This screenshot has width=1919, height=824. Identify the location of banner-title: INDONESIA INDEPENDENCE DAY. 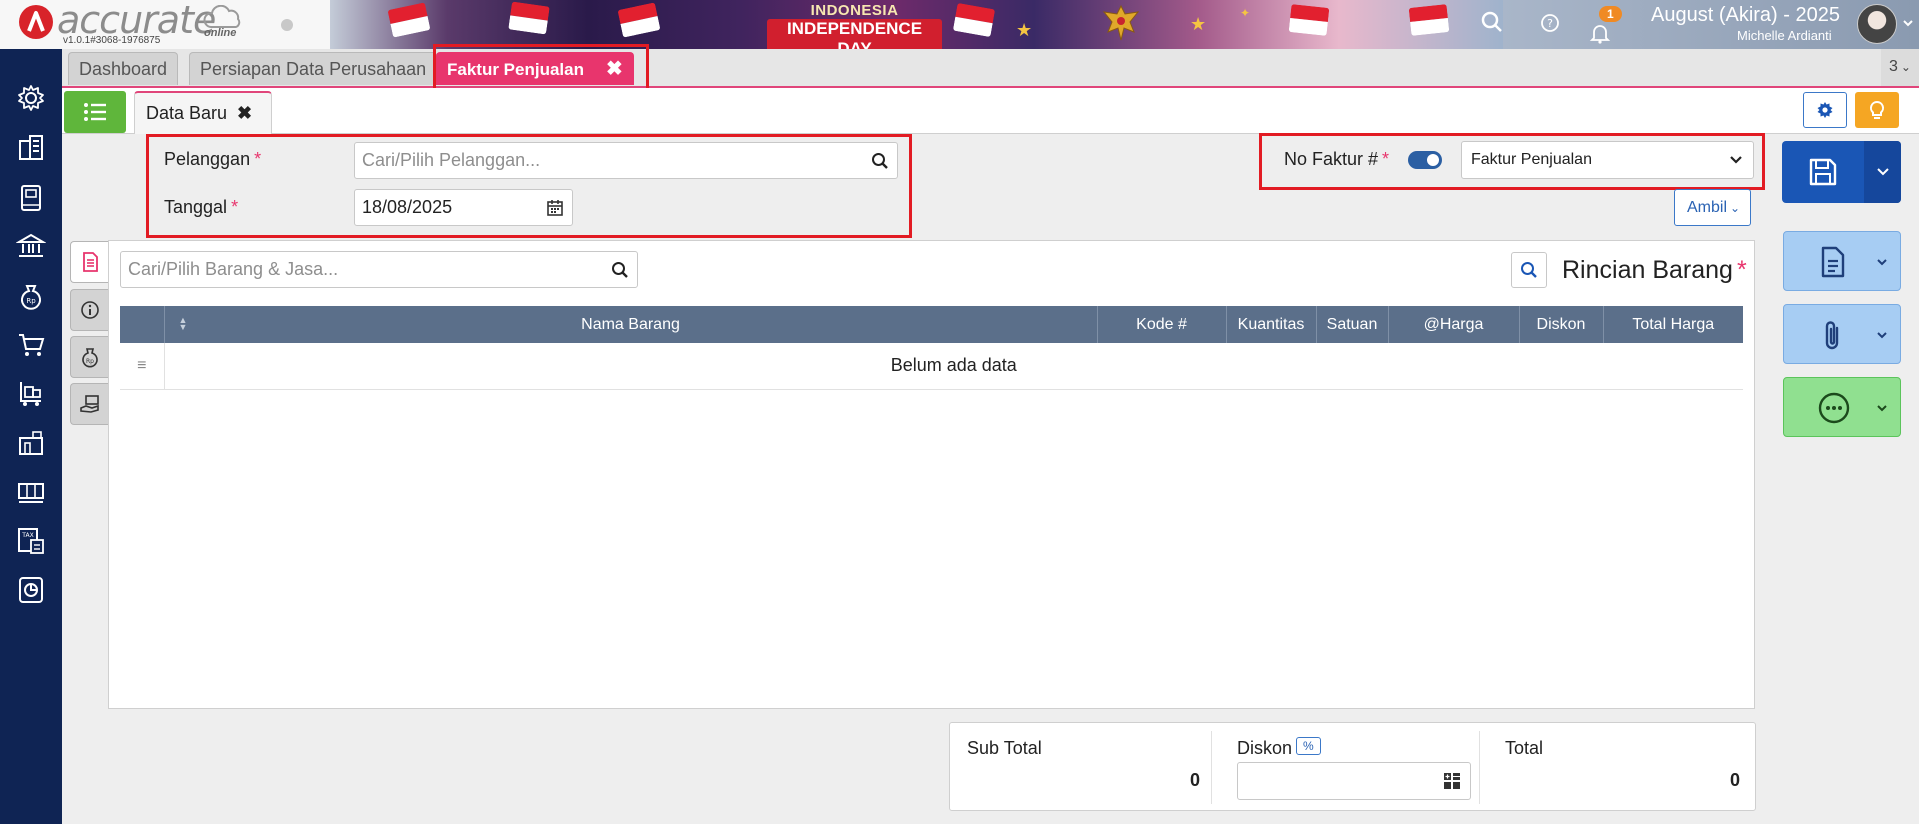
(854, 24).